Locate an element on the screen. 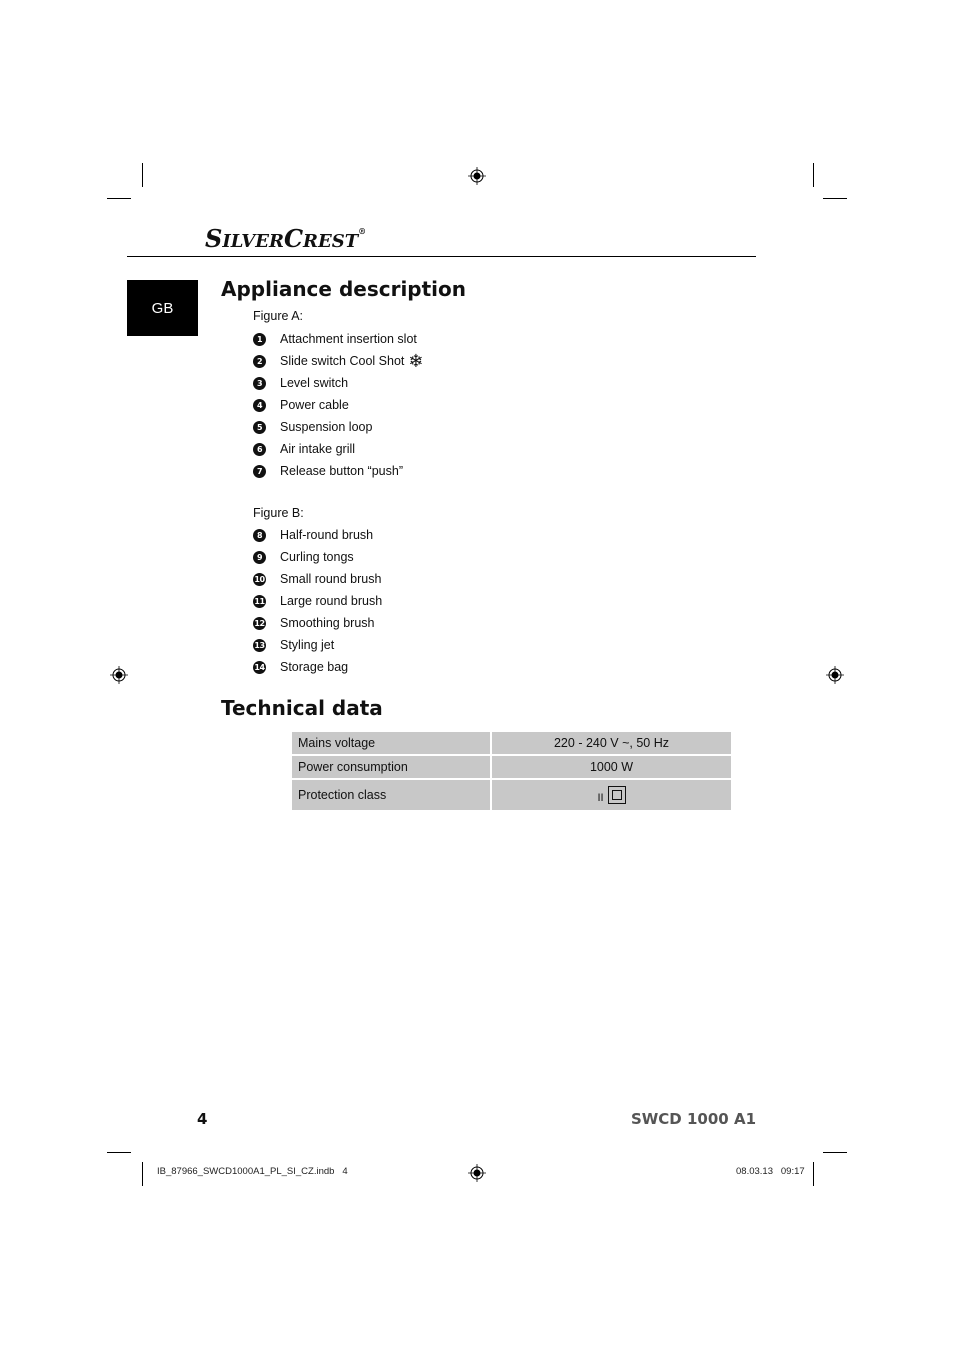 This screenshot has width=954, height=1350. logo-letter: C is located at coordinates (293, 238).